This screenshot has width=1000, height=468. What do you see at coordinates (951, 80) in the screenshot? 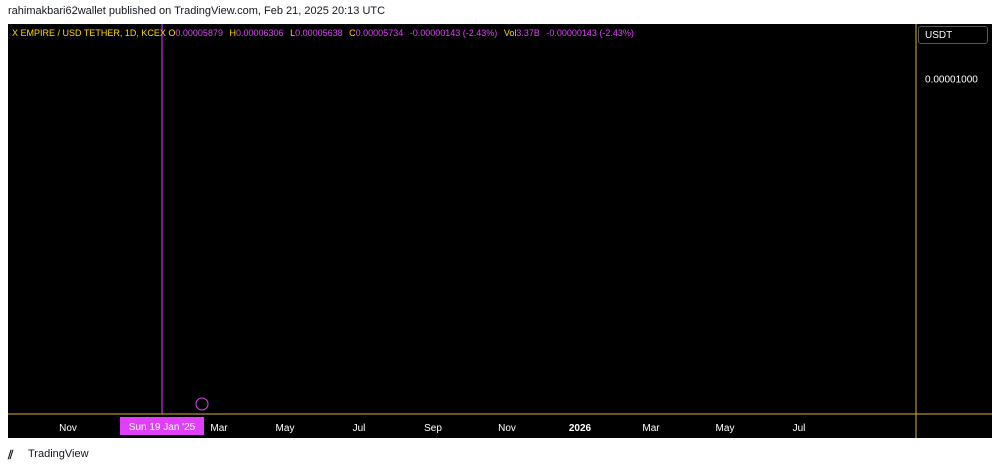
I see `price-tick-label: 0.00001000` at bounding box center [951, 80].